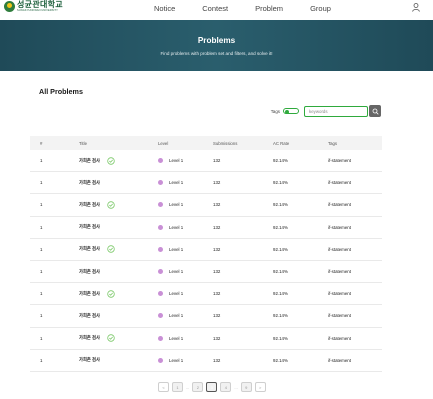 The width and height of the screenshot is (433, 399). I want to click on user-icon, so click(416, 7).